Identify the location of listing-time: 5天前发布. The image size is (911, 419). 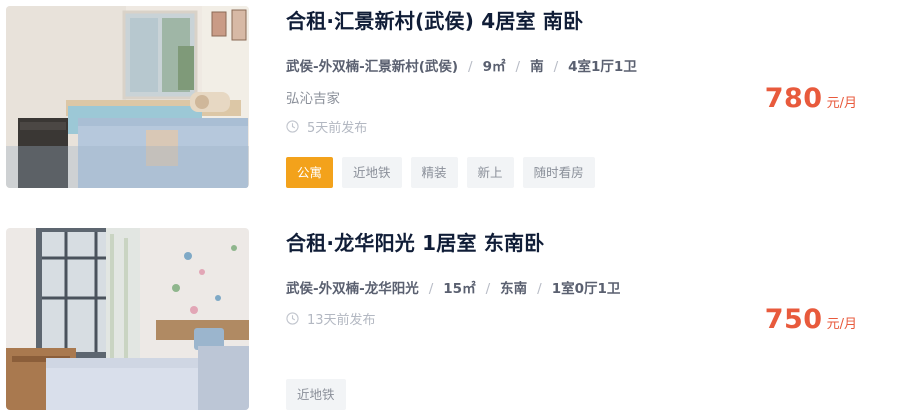
(326, 126).